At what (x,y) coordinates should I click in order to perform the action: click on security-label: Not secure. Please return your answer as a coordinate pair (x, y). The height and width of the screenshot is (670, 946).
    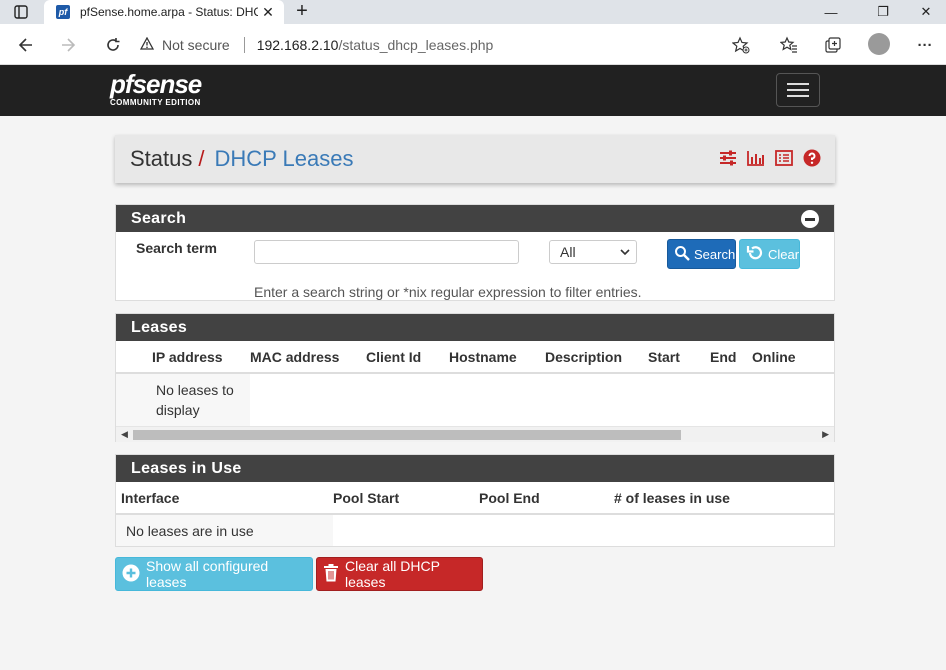
    Looking at the image, I should click on (196, 45).